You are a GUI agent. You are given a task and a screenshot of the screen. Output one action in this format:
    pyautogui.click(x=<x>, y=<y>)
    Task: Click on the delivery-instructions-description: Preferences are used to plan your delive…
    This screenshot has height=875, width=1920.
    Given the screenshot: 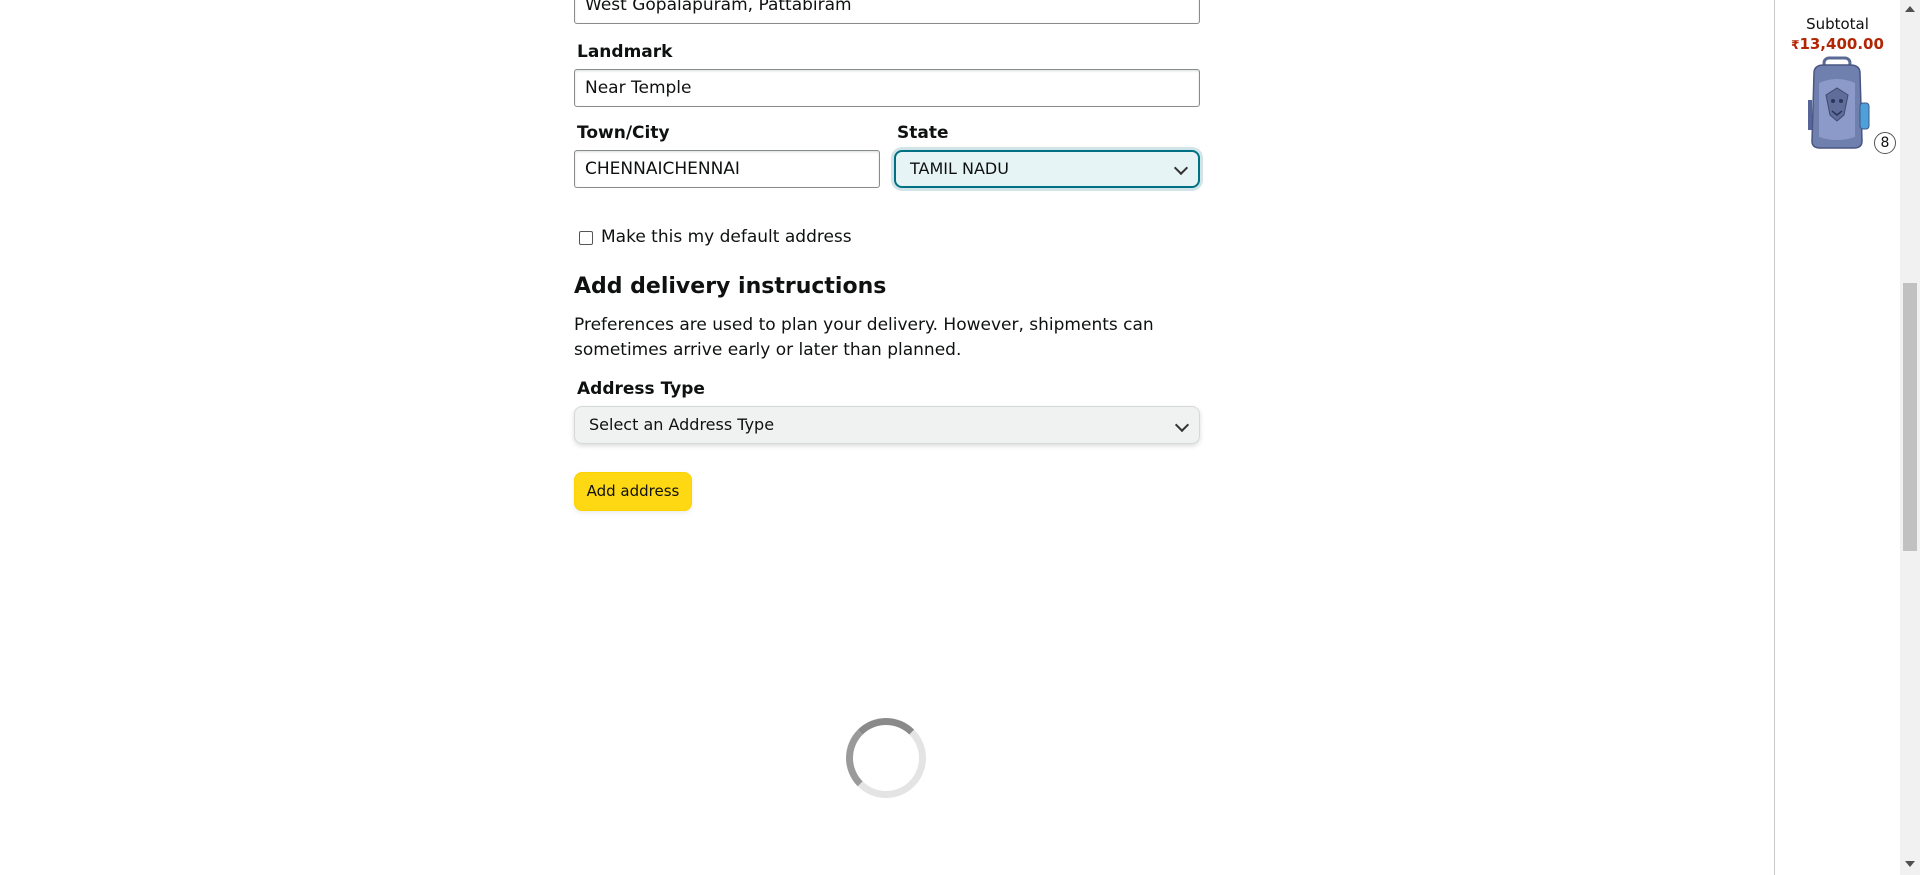 What is the action you would take?
    pyautogui.click(x=864, y=337)
    